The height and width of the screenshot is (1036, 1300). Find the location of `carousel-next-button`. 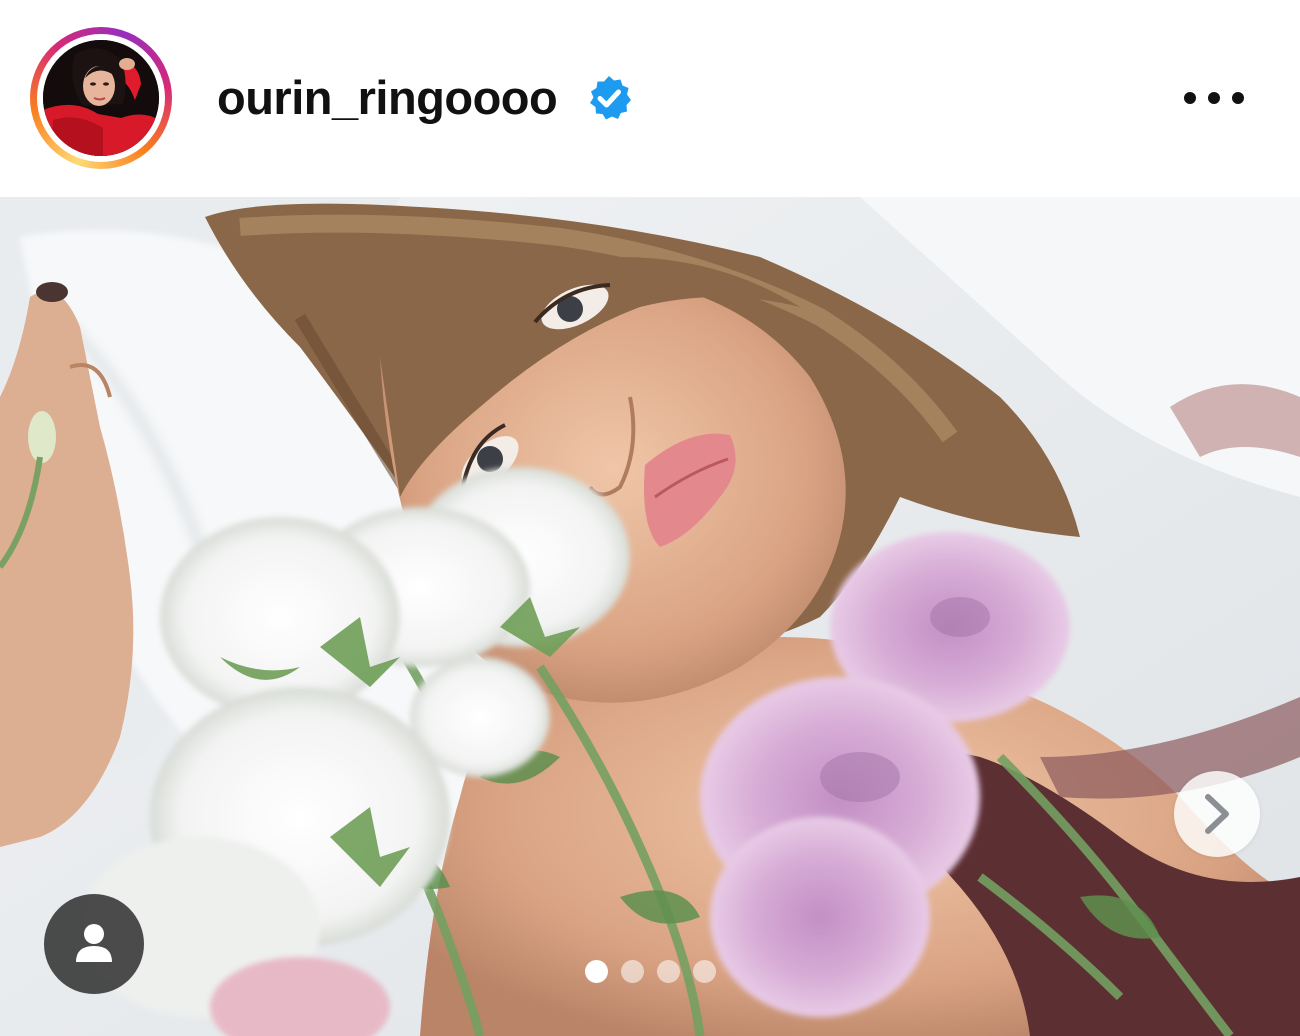

carousel-next-button is located at coordinates (1217, 814).